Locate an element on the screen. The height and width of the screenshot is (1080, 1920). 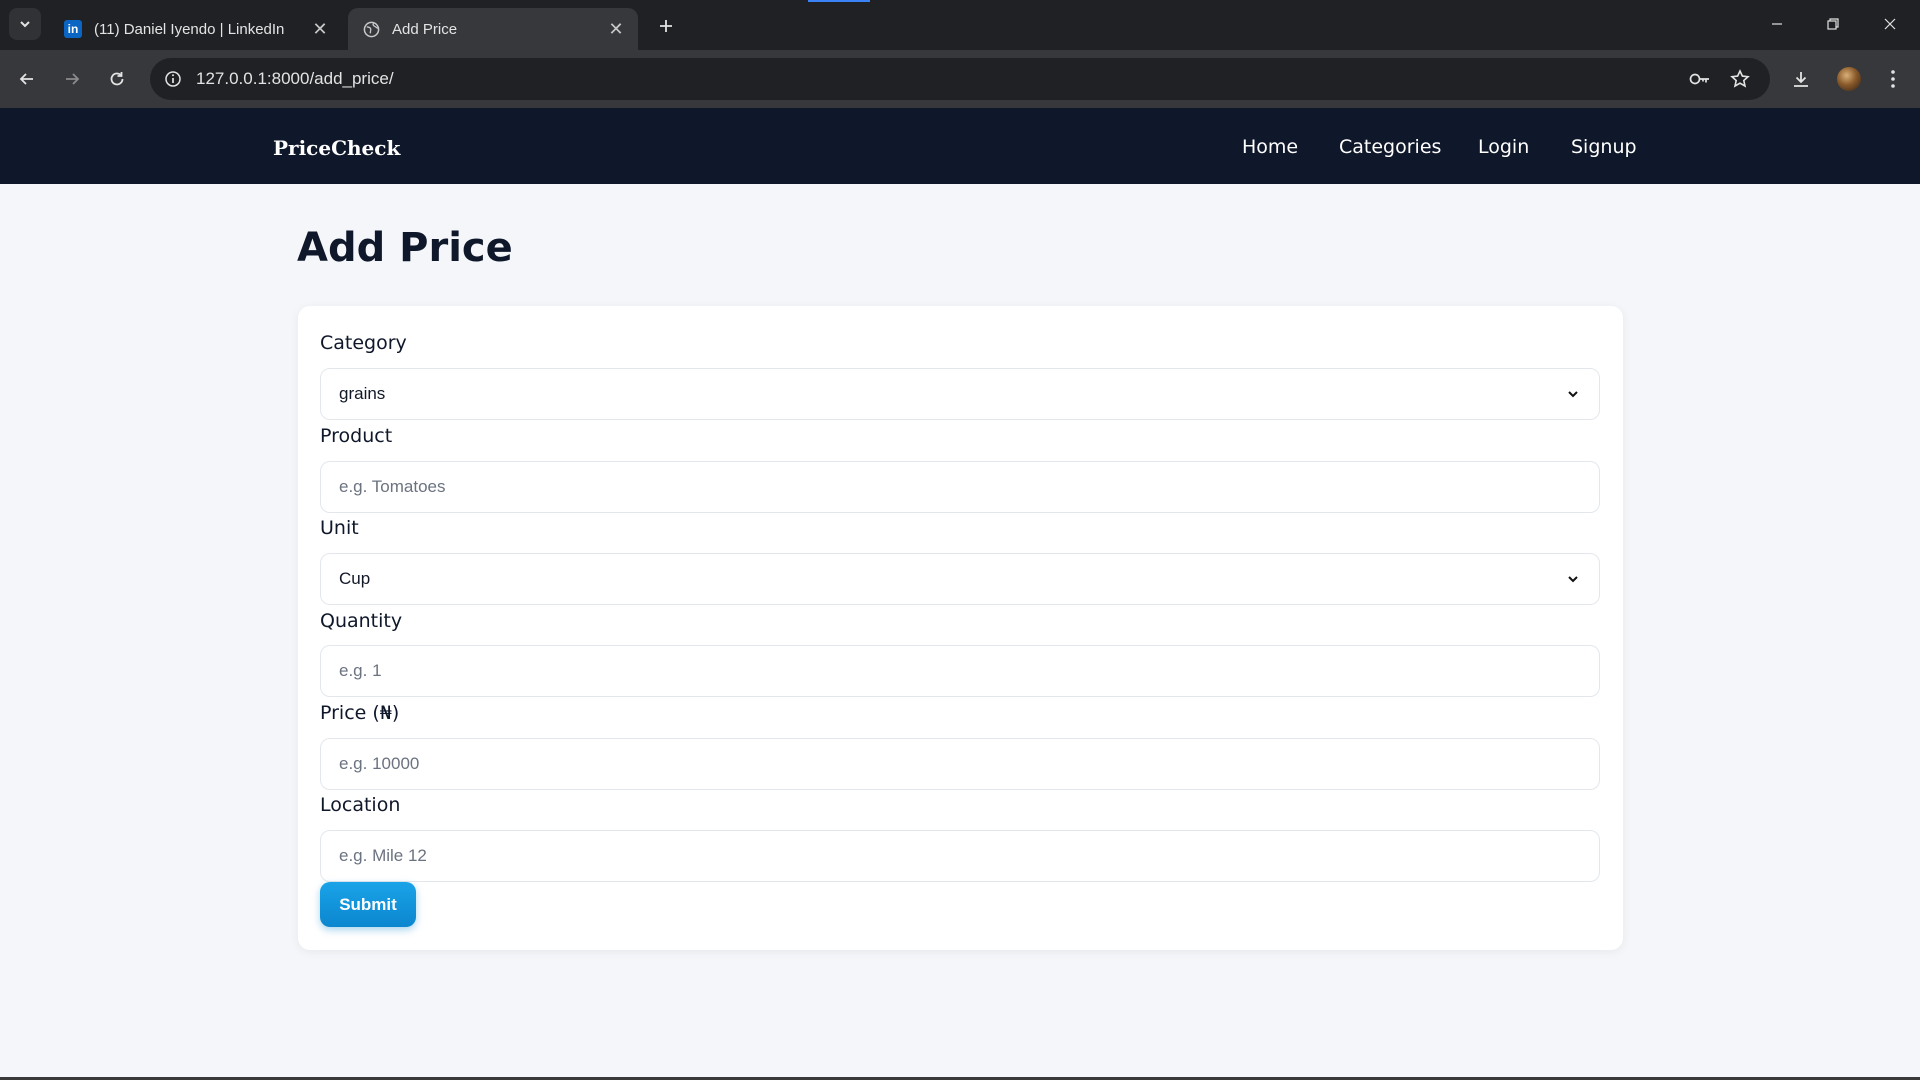
arrow-left-icon is located at coordinates (26, 79).